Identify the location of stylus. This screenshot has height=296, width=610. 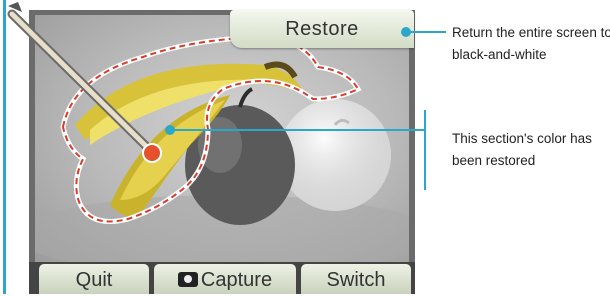
(84, 82).